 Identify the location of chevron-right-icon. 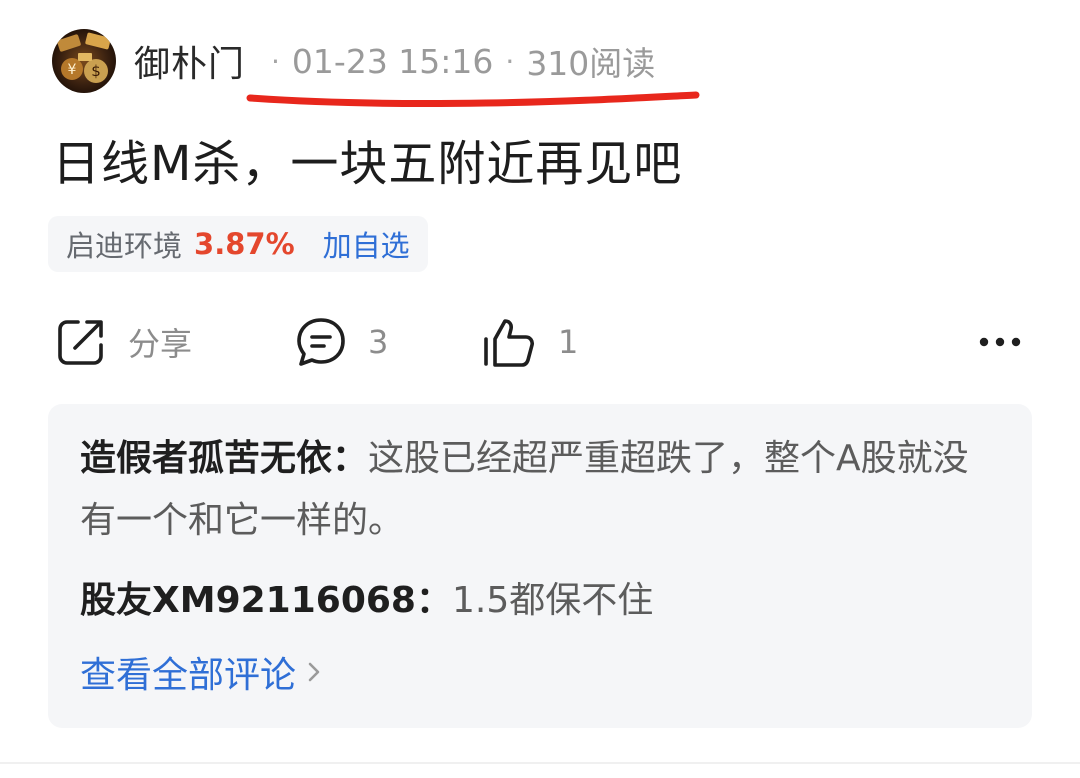
(314, 672).